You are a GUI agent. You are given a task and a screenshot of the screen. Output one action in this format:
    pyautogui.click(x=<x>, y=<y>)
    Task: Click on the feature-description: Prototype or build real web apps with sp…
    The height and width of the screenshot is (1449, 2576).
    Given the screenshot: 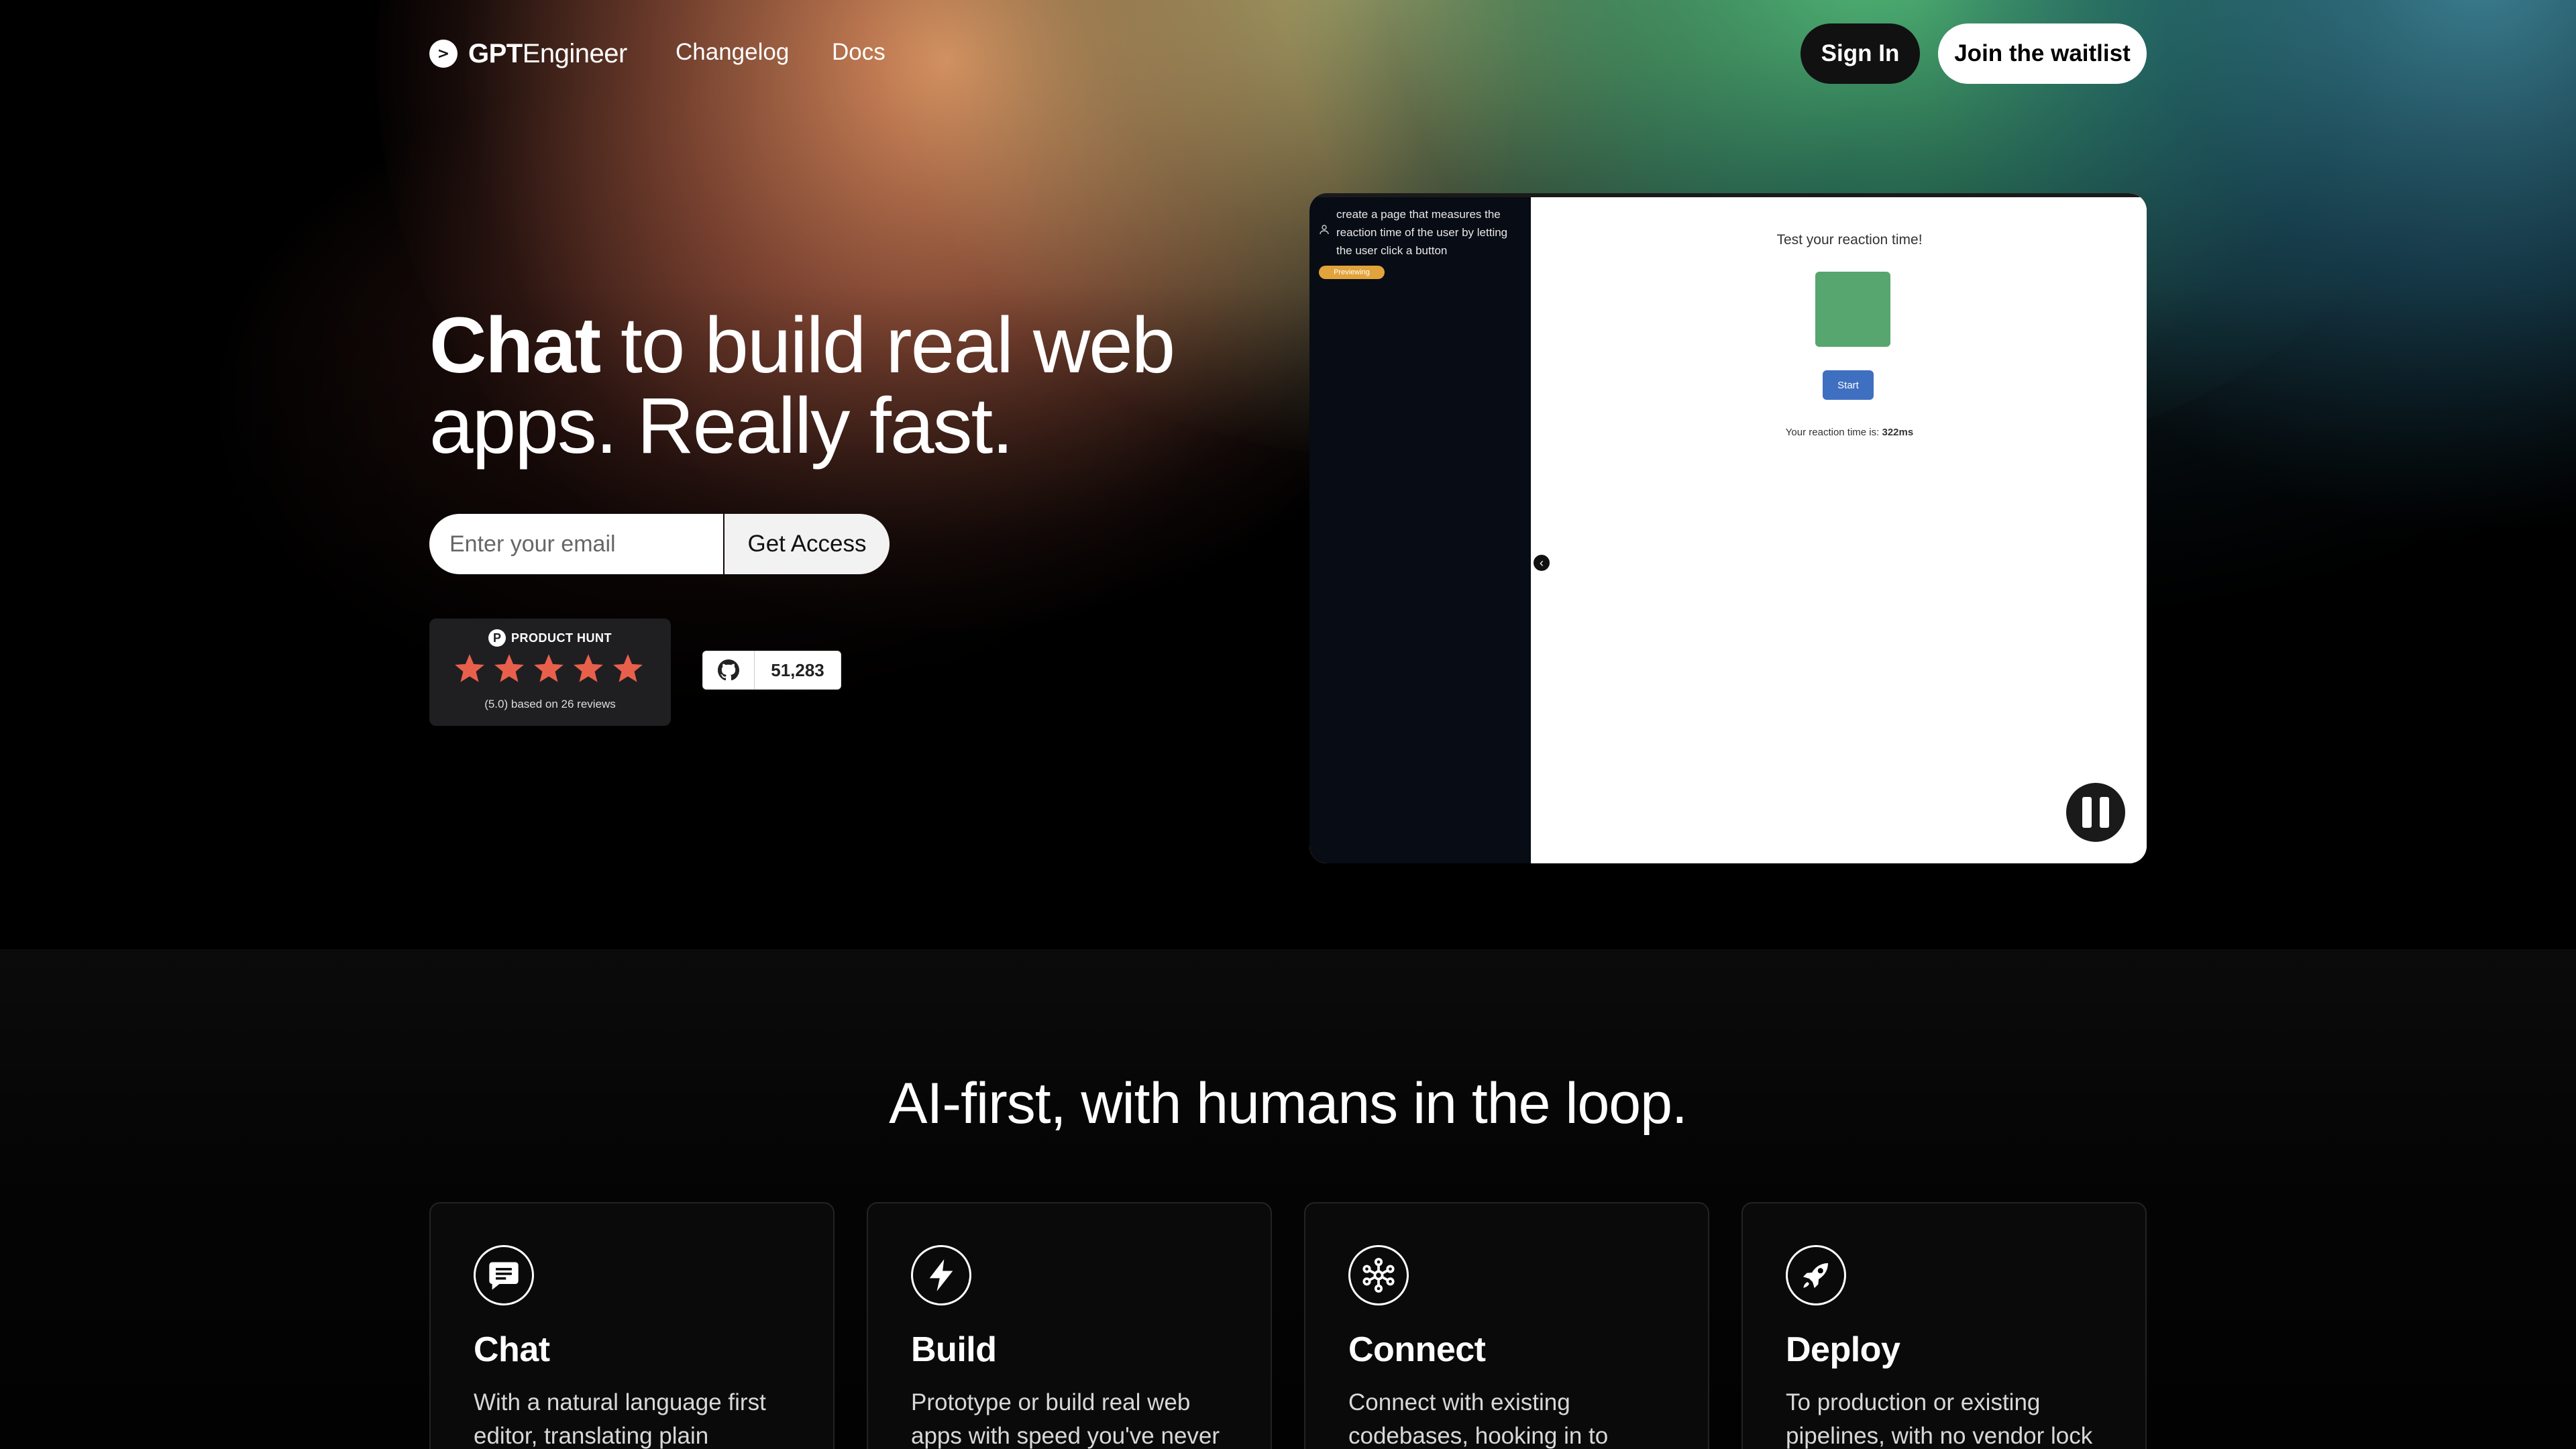 What is the action you would take?
    pyautogui.click(x=1065, y=1419)
    